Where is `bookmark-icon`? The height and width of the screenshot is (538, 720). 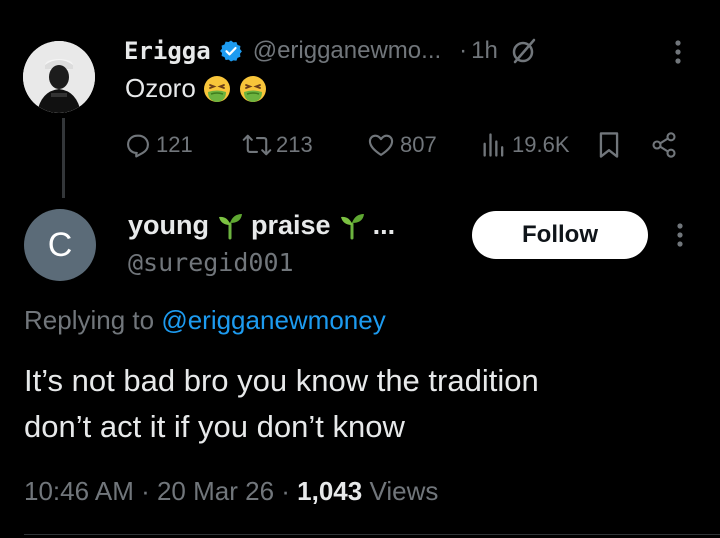 bookmark-icon is located at coordinates (609, 145).